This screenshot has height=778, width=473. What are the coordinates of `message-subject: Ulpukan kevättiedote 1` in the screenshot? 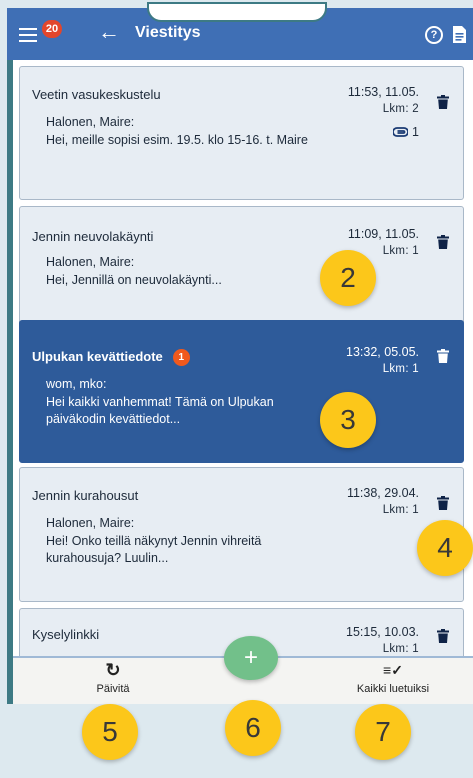 It's located at (111, 357).